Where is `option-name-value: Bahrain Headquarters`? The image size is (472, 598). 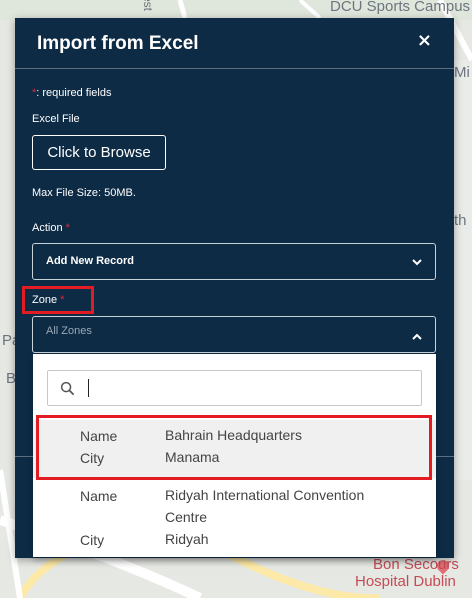
option-name-value: Bahrain Headquarters is located at coordinates (233, 435).